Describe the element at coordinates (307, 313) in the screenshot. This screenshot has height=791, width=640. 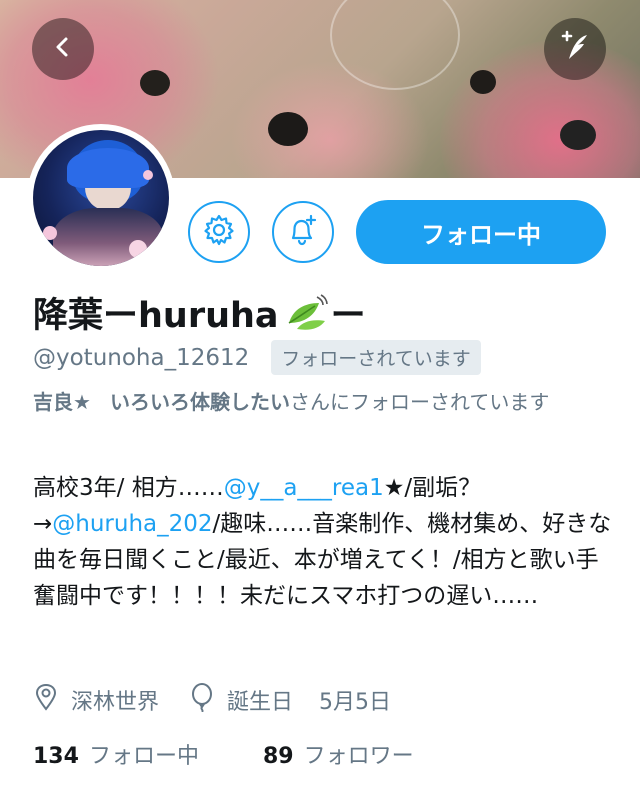
I see `leaf-emoji-icon` at that location.